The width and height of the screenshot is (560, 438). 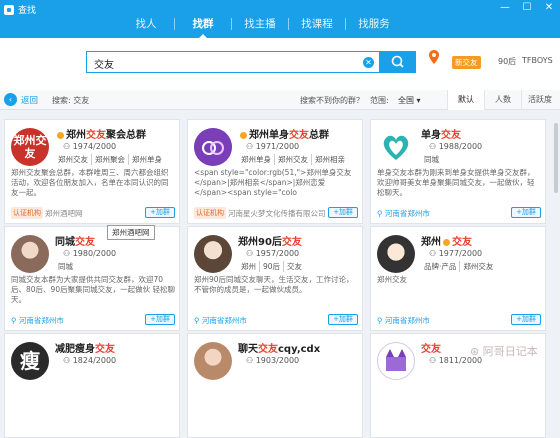 What do you see at coordinates (90, 360) in the screenshot?
I see `member-count: ⚇ 1824/2000` at bounding box center [90, 360].